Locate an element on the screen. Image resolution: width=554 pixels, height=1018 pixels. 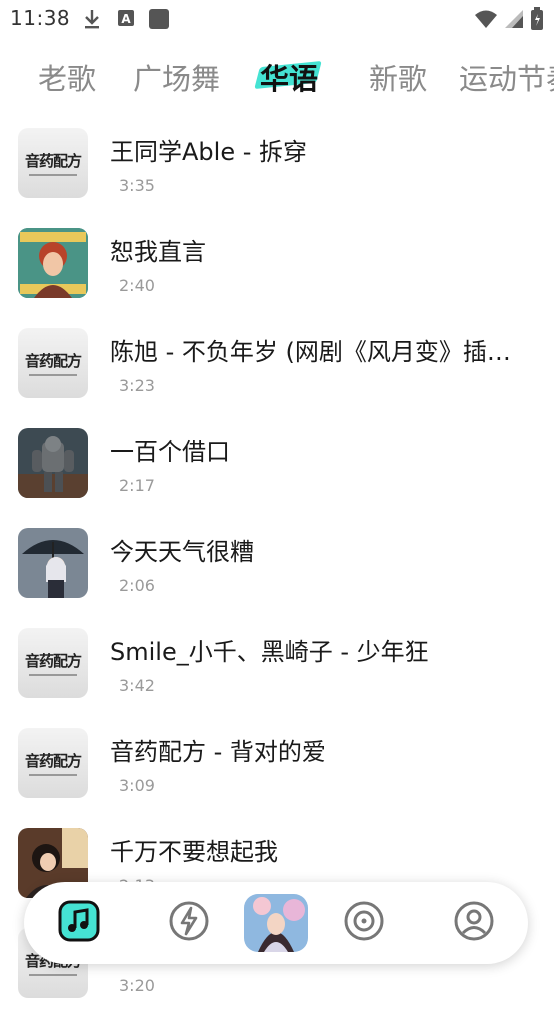
category-tabs: 老歌 广场舞 华语 新歌 运动节奏 is located at coordinates (277, 76).